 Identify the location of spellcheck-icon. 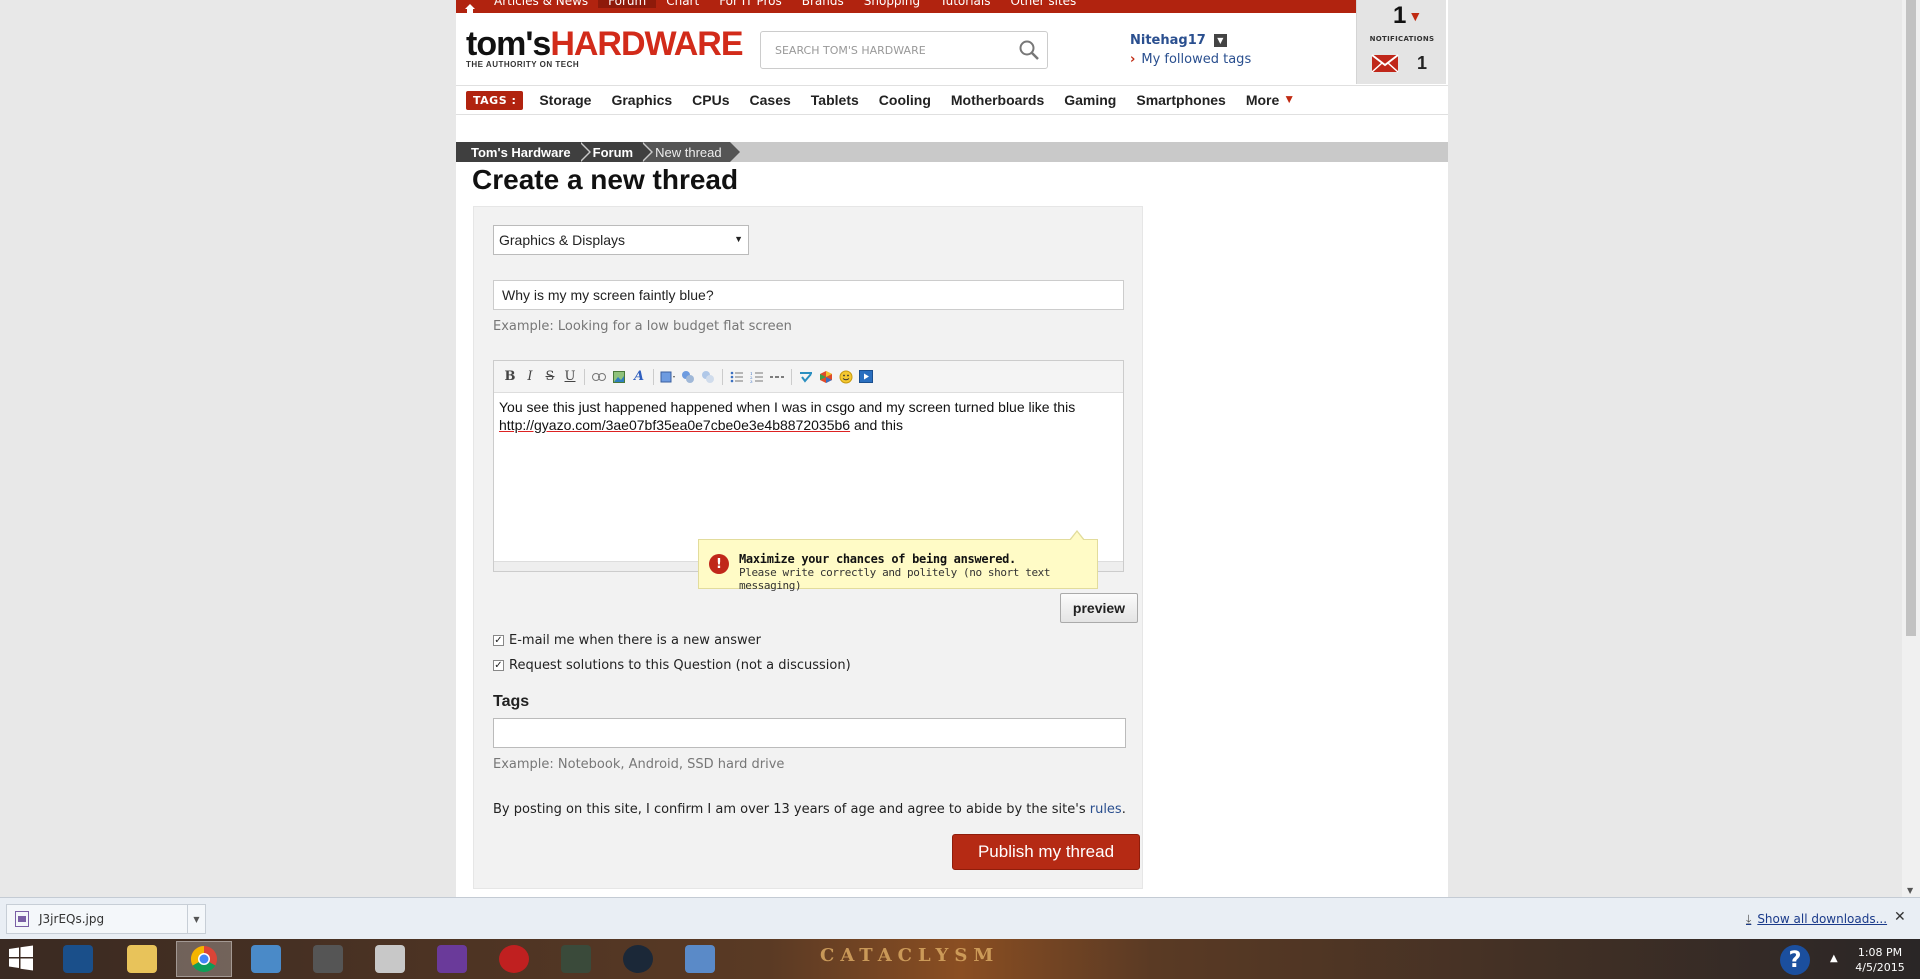
(806, 377).